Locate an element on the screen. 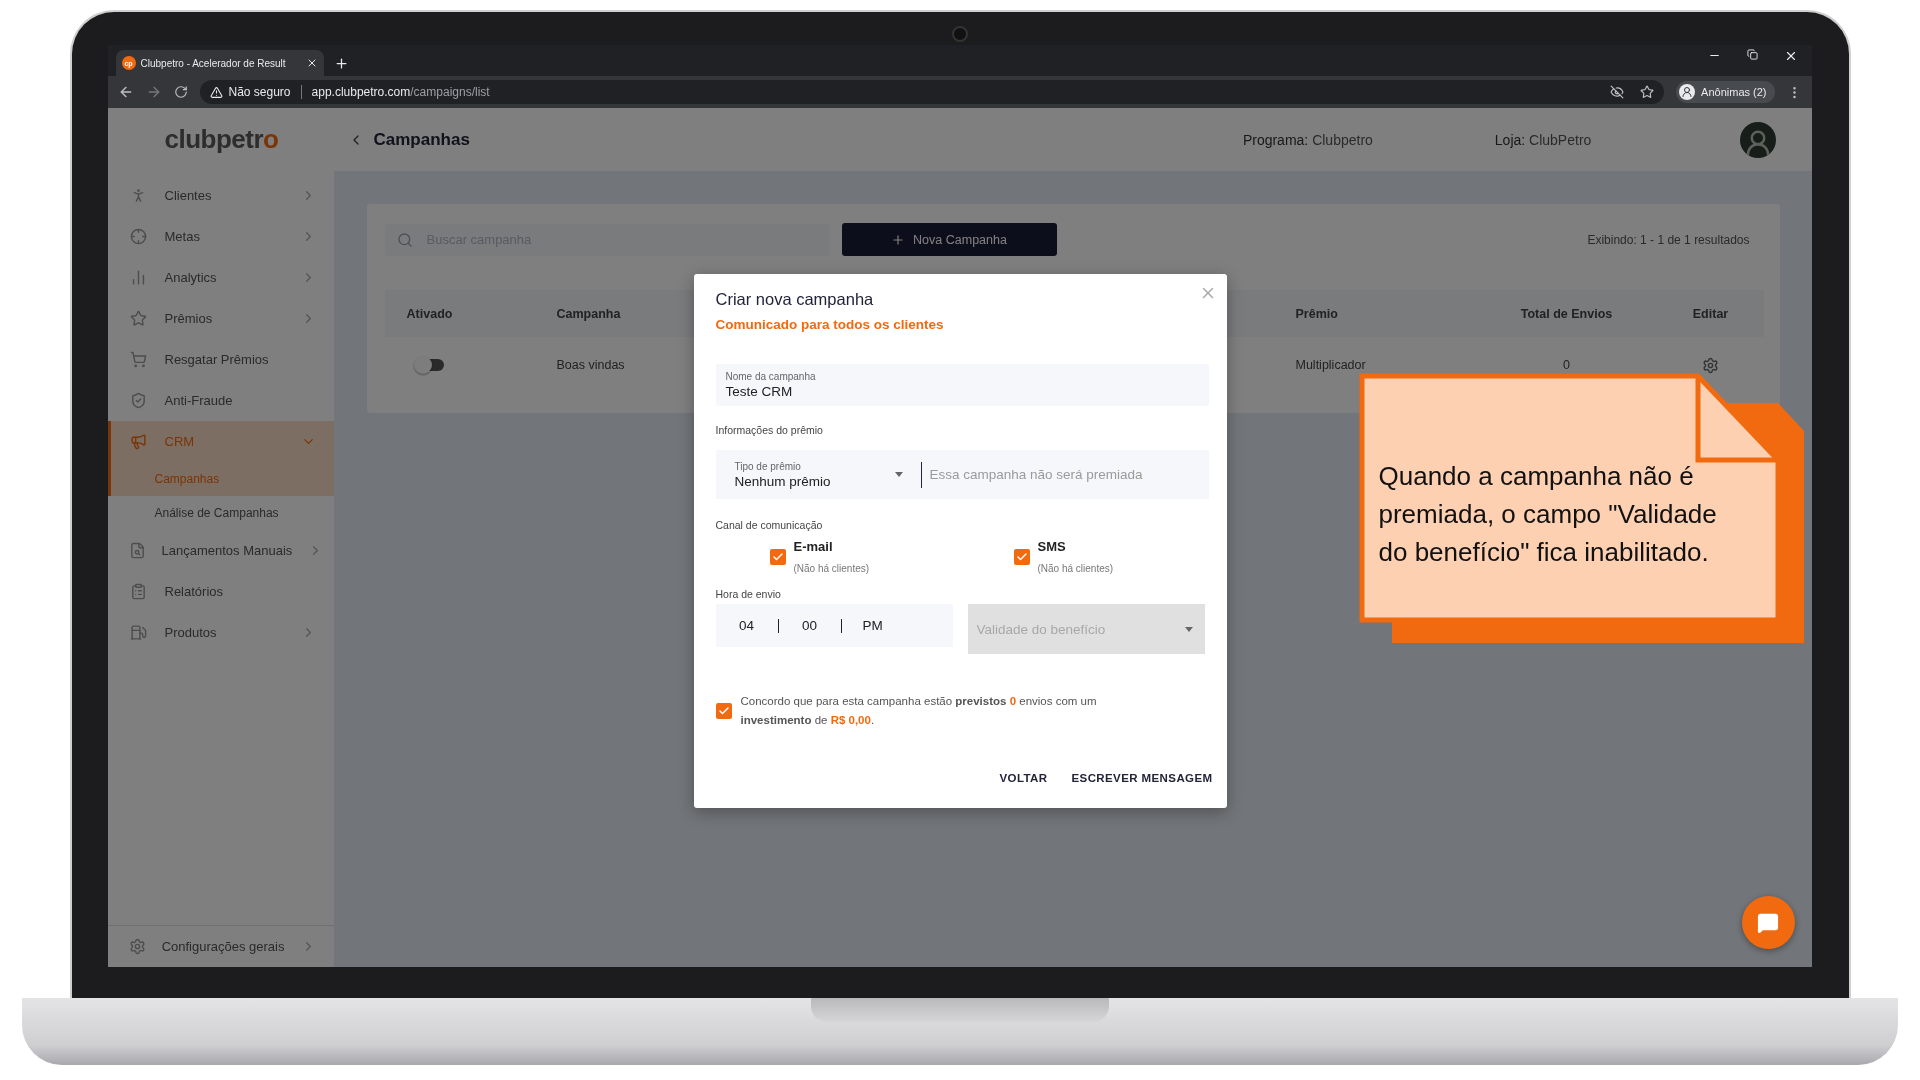 This screenshot has height=1080, width=1920. store-info: Loja: ClubPetro is located at coordinates (1543, 139).